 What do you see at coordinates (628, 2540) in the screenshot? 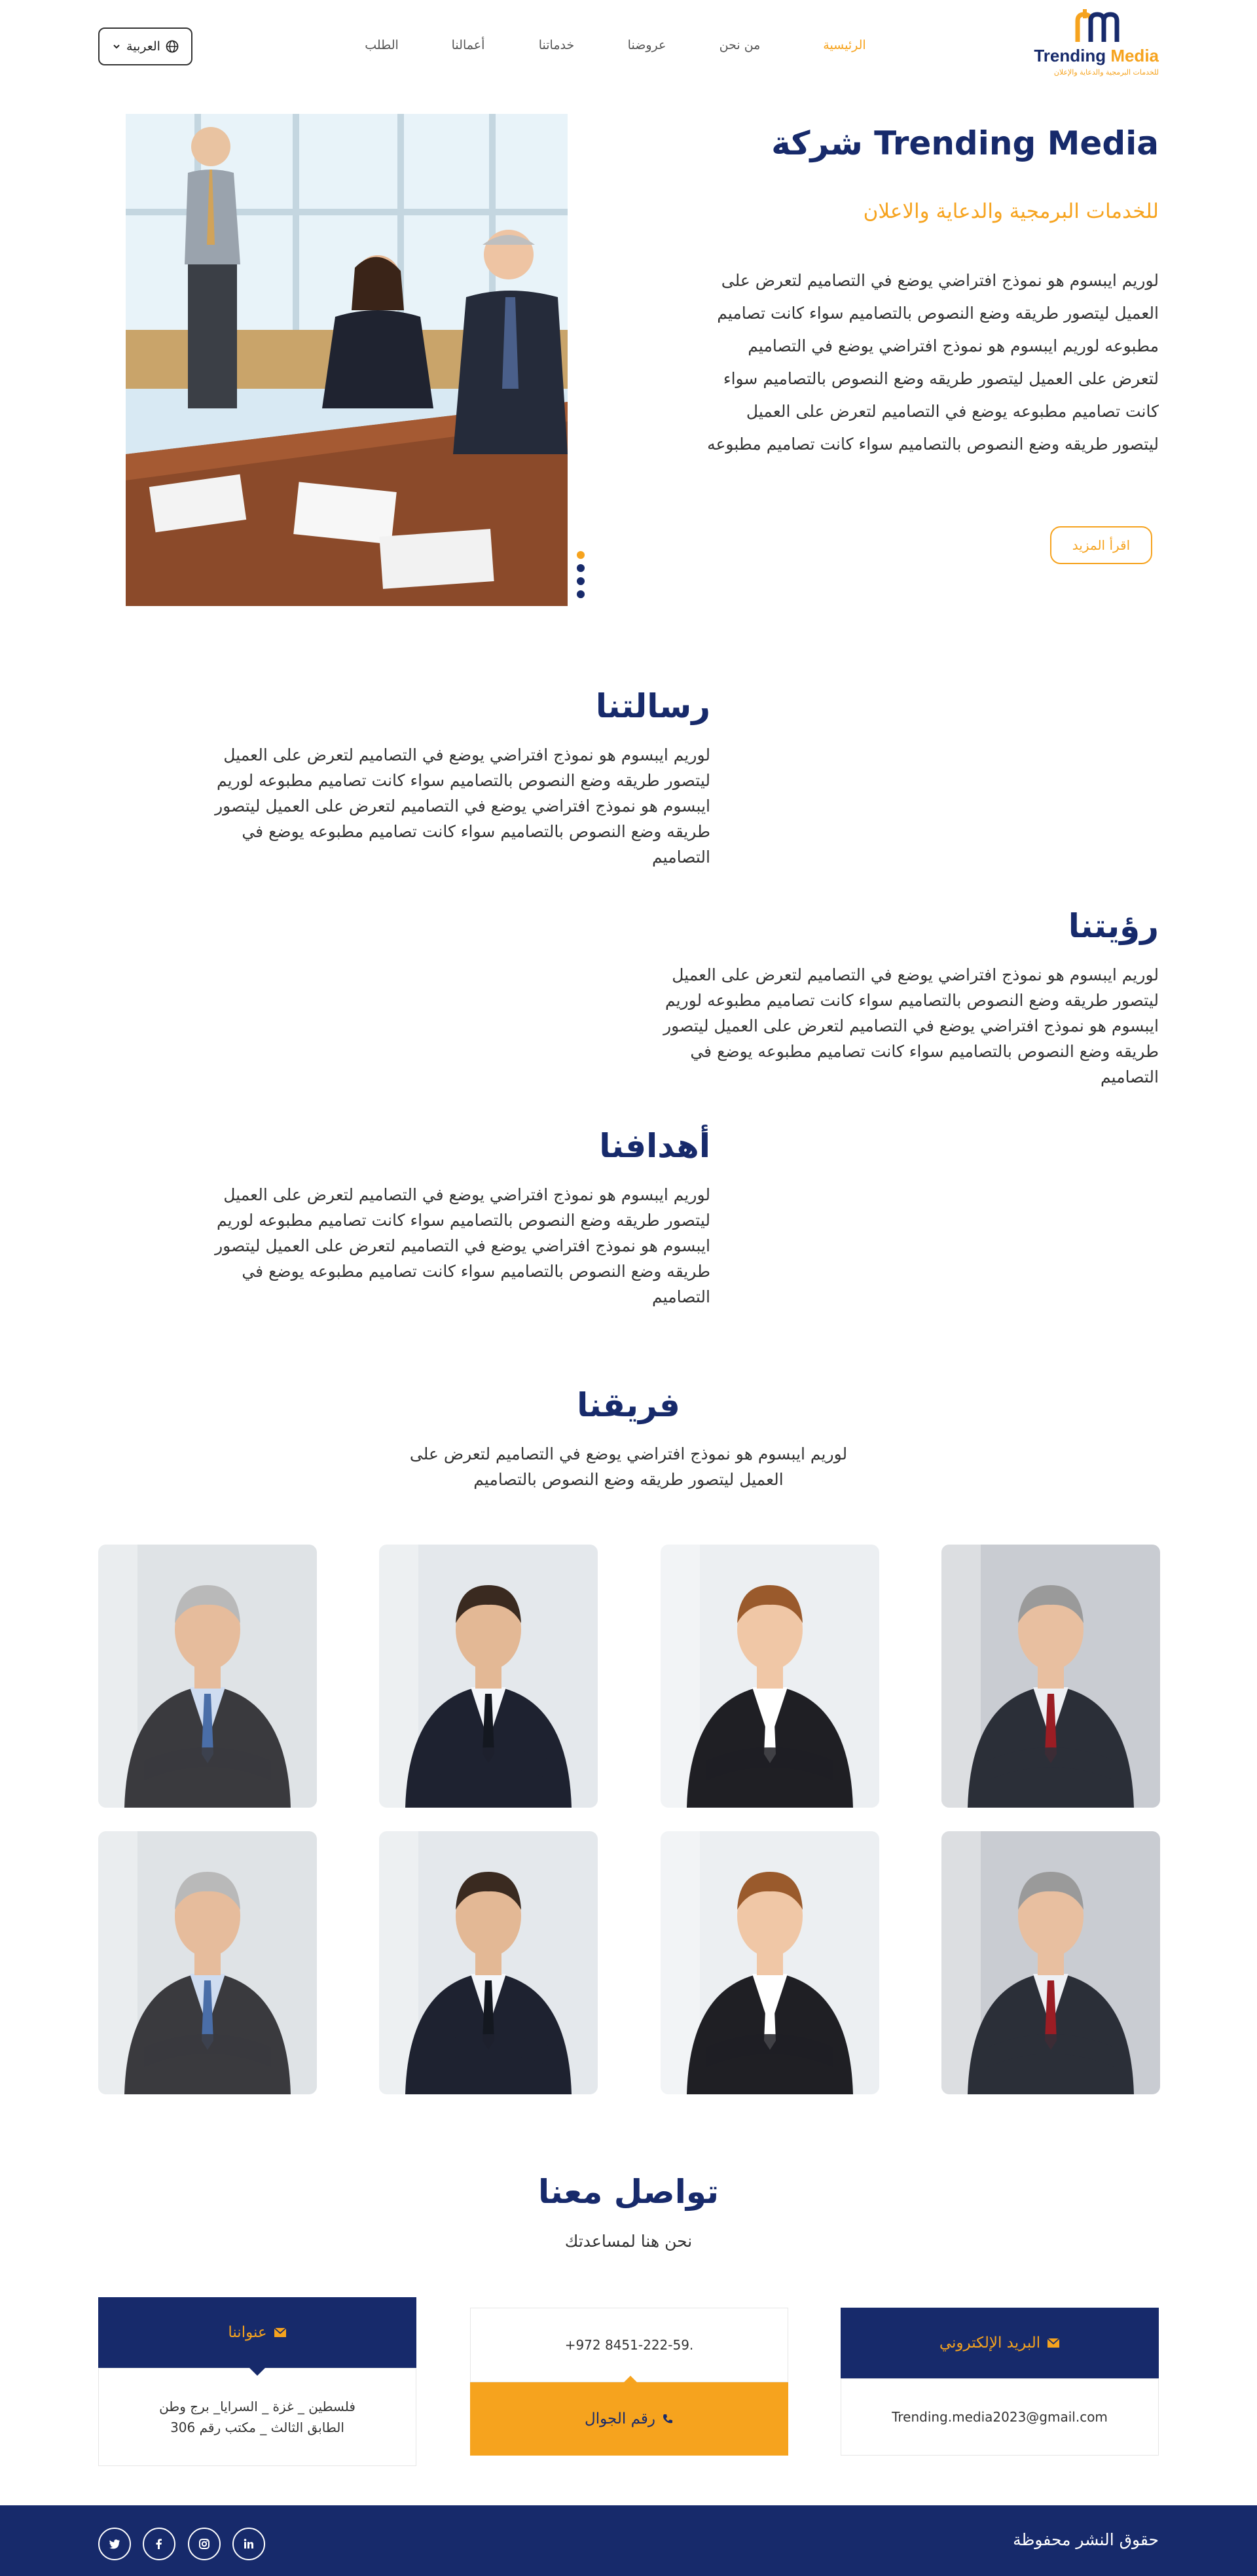
I see `site-footer: حقوق النشر محفوظة` at bounding box center [628, 2540].